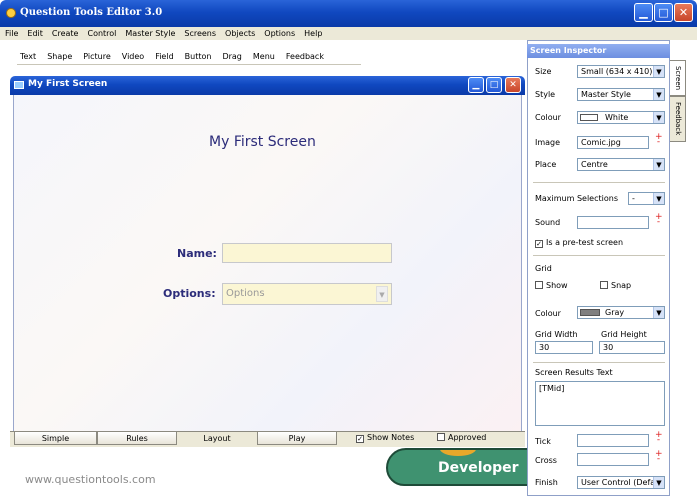  I want to click on minimize-button: ▁, so click(643, 12).